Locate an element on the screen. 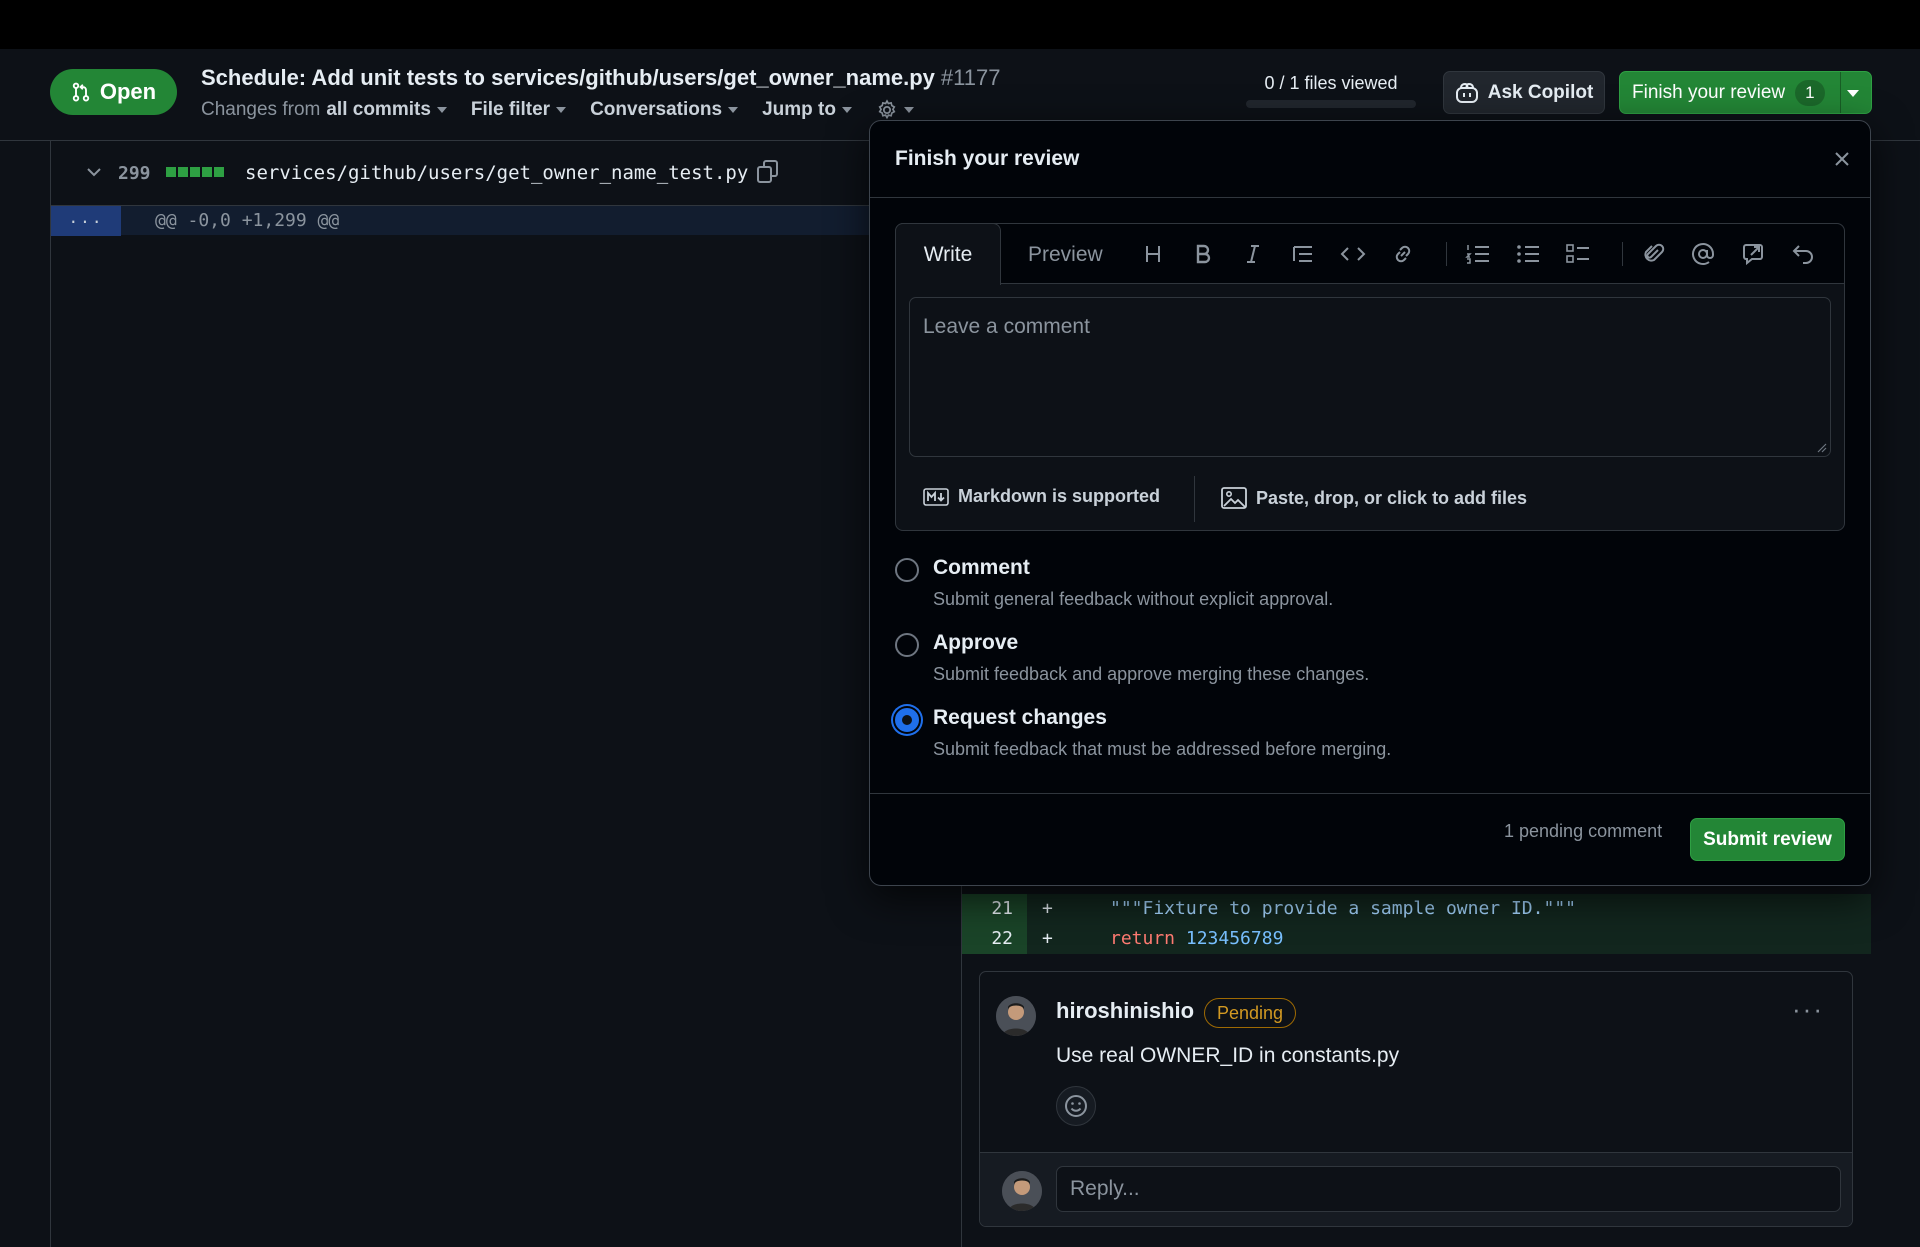  add-files-button: Paste, drop, or click to add files is located at coordinates (1374, 498).